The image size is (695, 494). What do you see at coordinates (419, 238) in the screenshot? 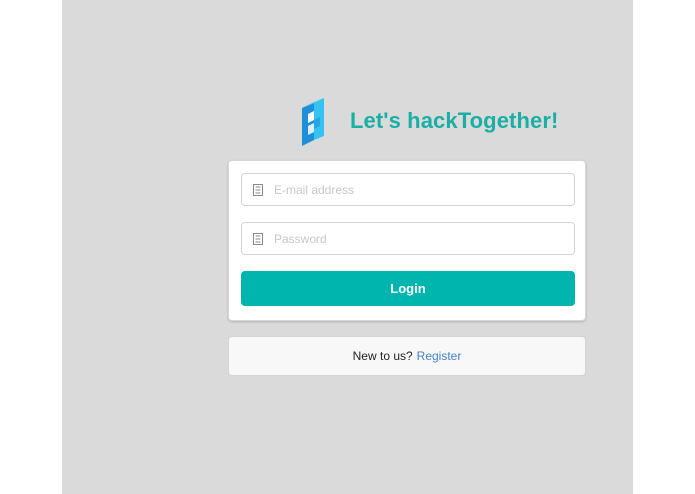
I see `password-input` at bounding box center [419, 238].